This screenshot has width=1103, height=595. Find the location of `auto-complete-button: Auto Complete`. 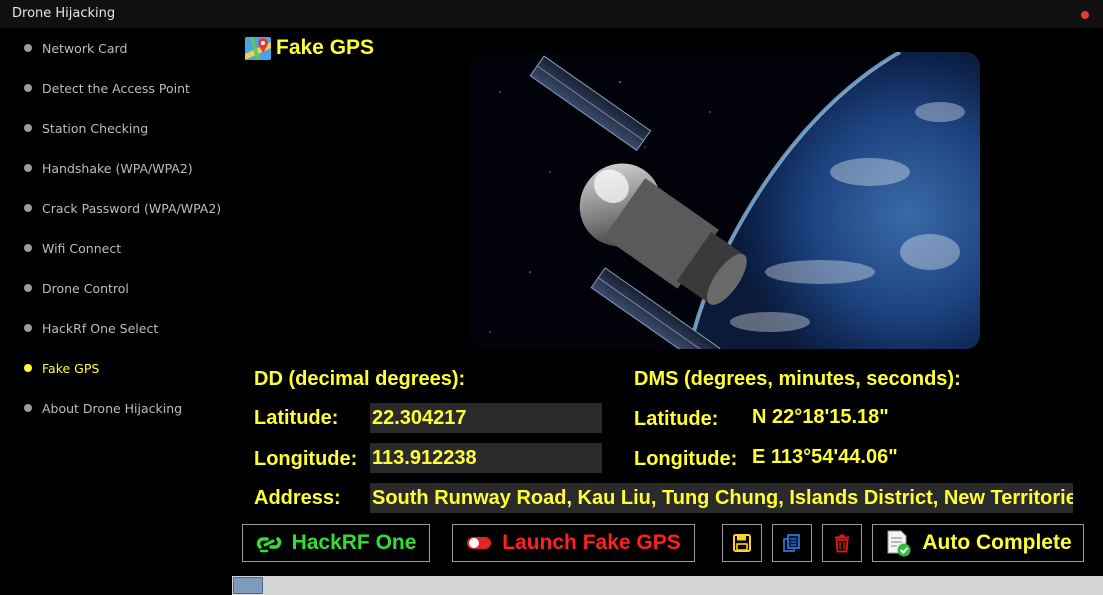

auto-complete-button: Auto Complete is located at coordinates (978, 543).